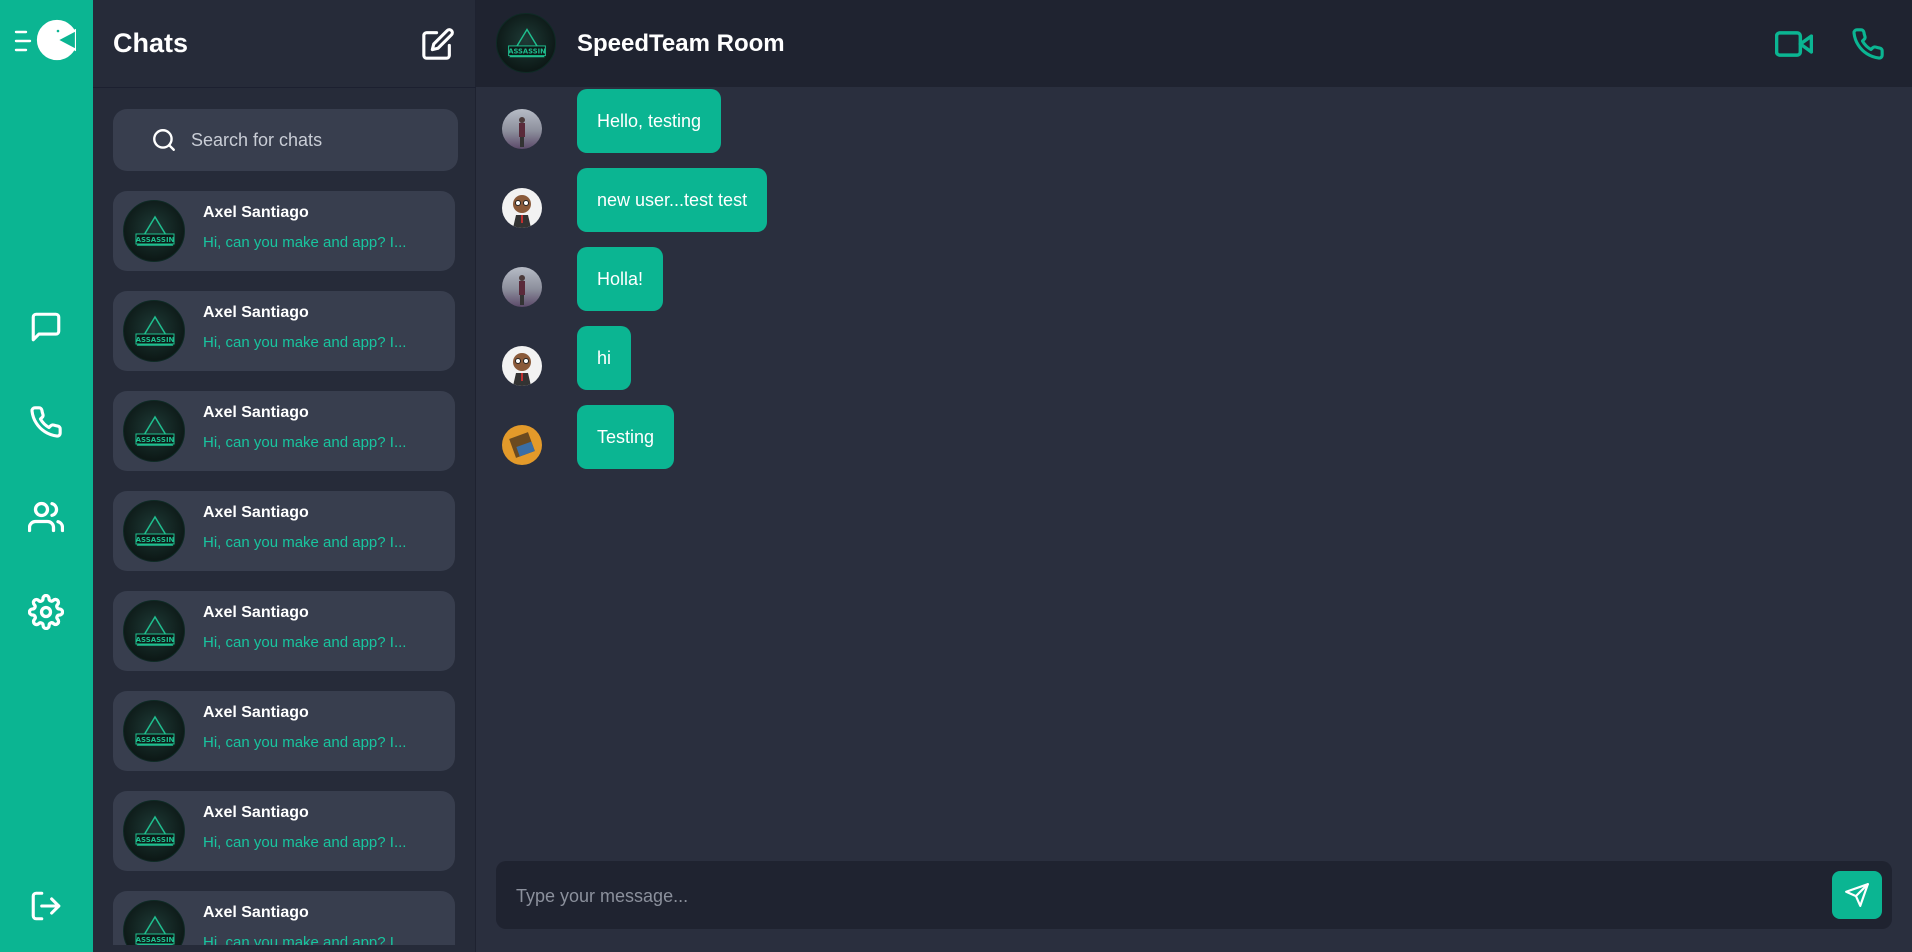  I want to click on message-bubble: hi, so click(604, 358).